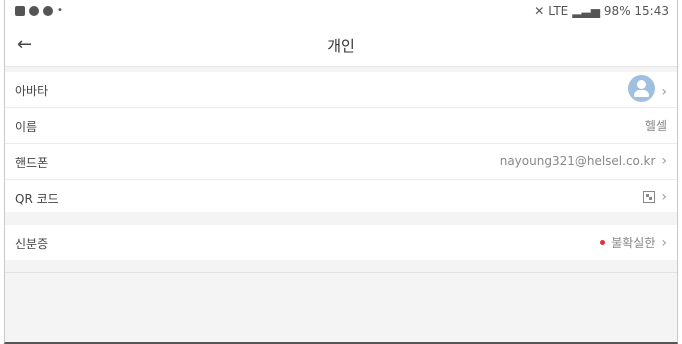 Image resolution: width=682 pixels, height=344 pixels. Describe the element at coordinates (603, 242) in the screenshot. I see `status-dot` at that location.